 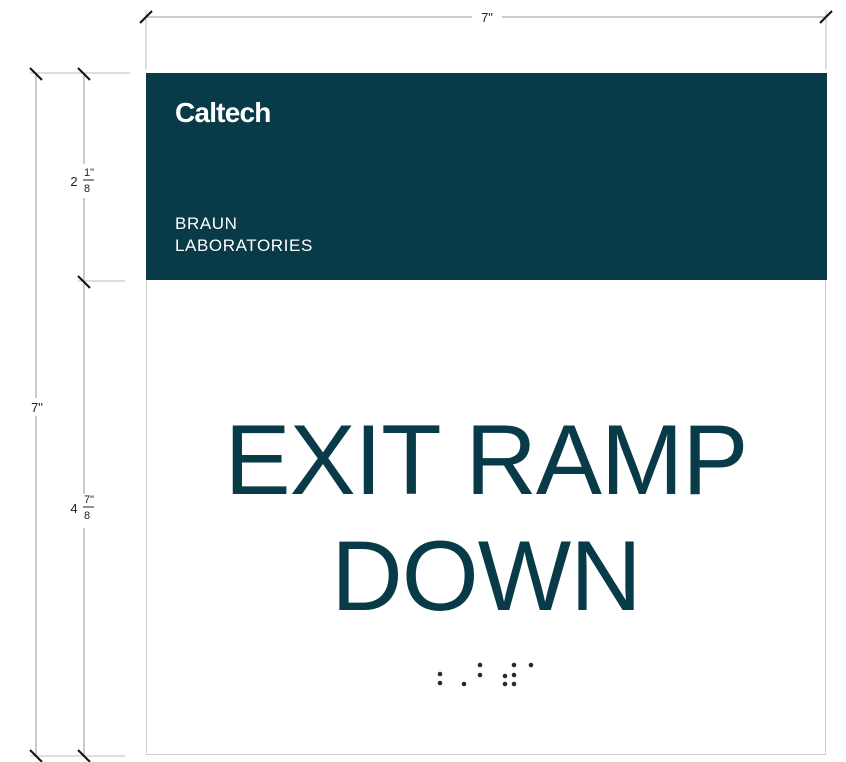 What do you see at coordinates (485, 674) in the screenshot?
I see `braille-icon: ⠅⠄⠐⠠⠕⠵` at bounding box center [485, 674].